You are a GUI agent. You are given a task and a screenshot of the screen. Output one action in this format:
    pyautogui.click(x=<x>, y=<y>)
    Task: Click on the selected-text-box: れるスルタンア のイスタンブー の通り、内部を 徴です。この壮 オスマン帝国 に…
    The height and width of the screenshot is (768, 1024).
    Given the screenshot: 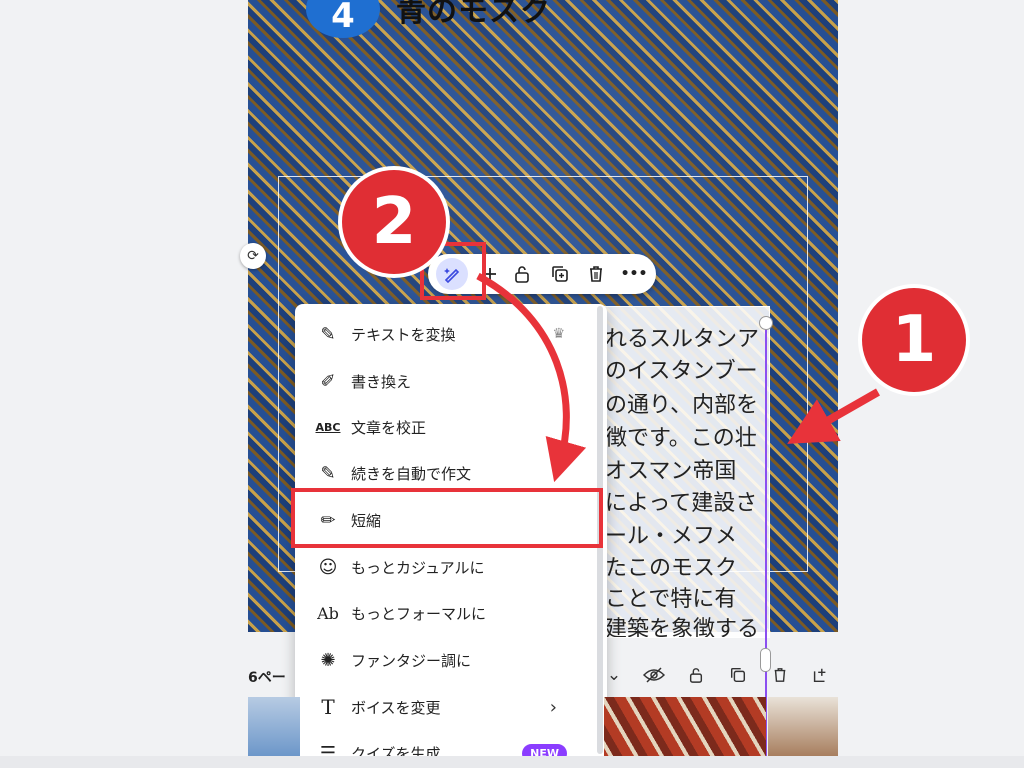 What is the action you would take?
    pyautogui.click(x=684, y=472)
    